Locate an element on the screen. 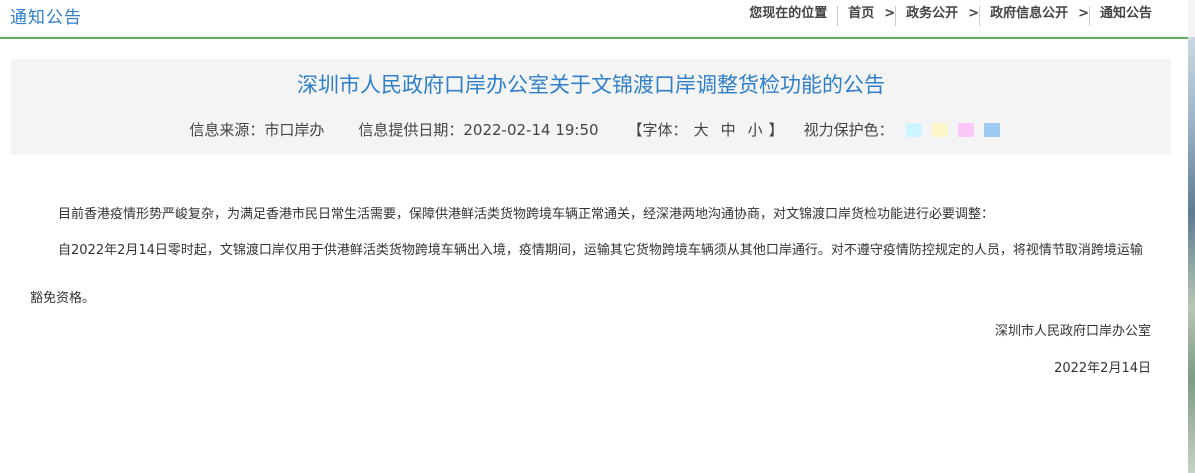 The width and height of the screenshot is (1195, 473). background-image-strip-top is located at coordinates (1191, 18).